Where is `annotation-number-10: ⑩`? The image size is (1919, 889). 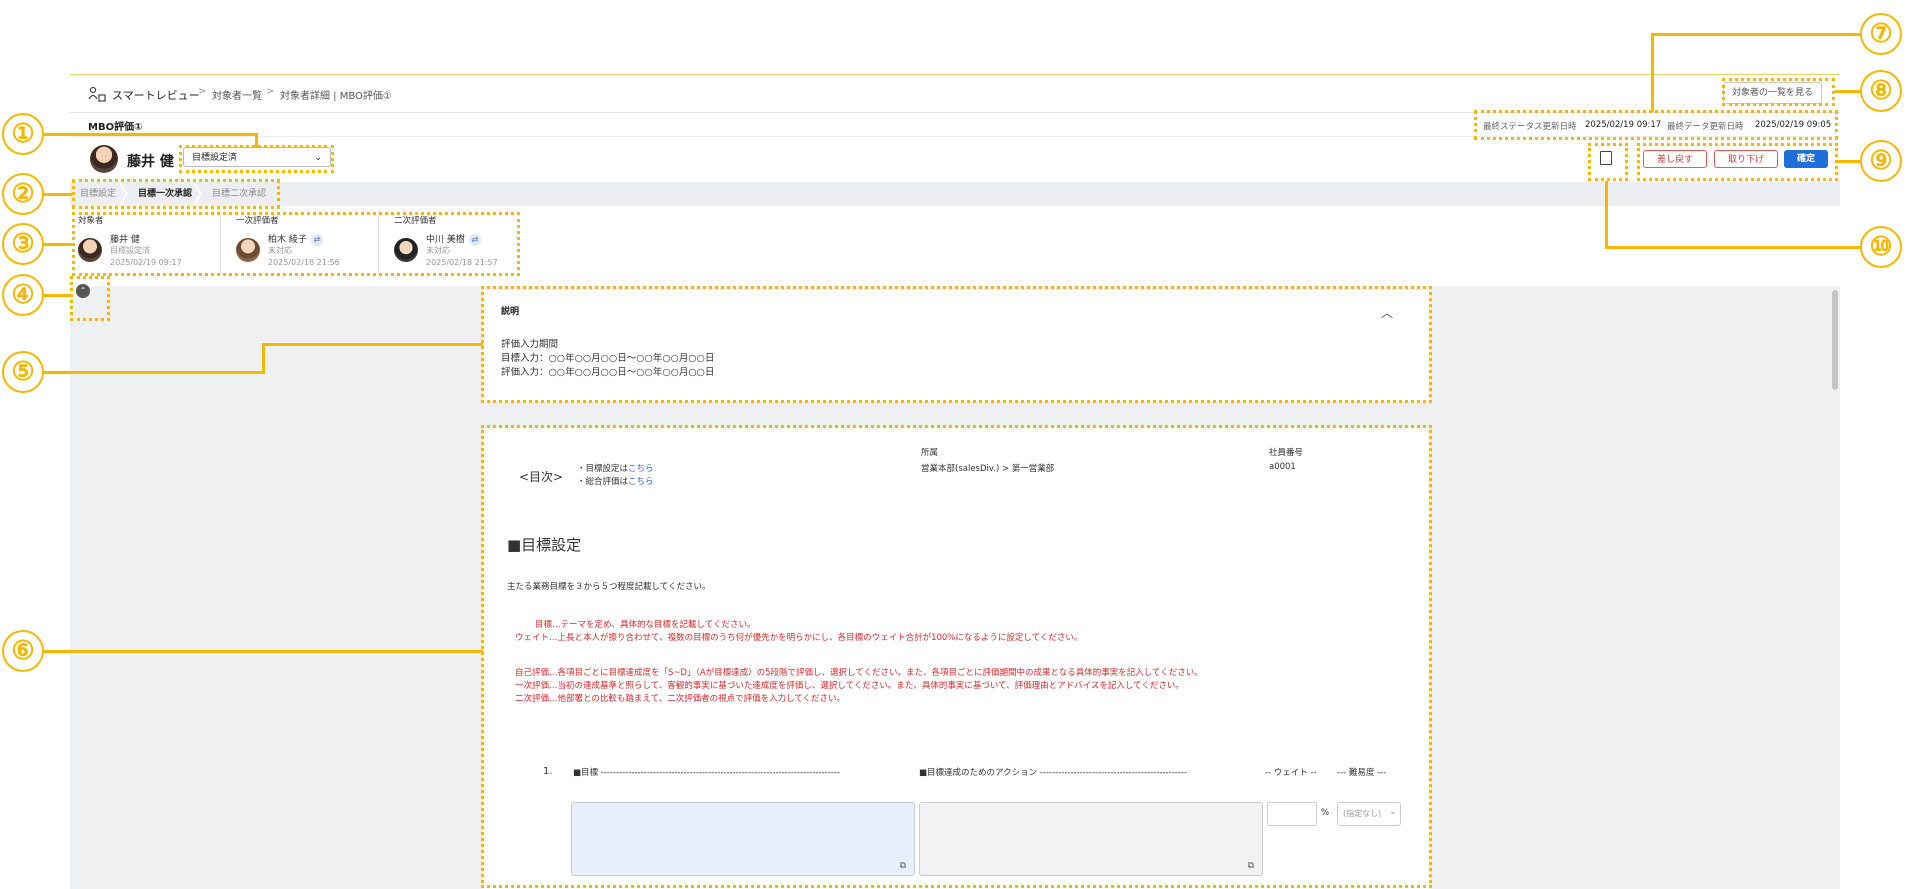
annotation-number-10: ⑩ is located at coordinates (1881, 247).